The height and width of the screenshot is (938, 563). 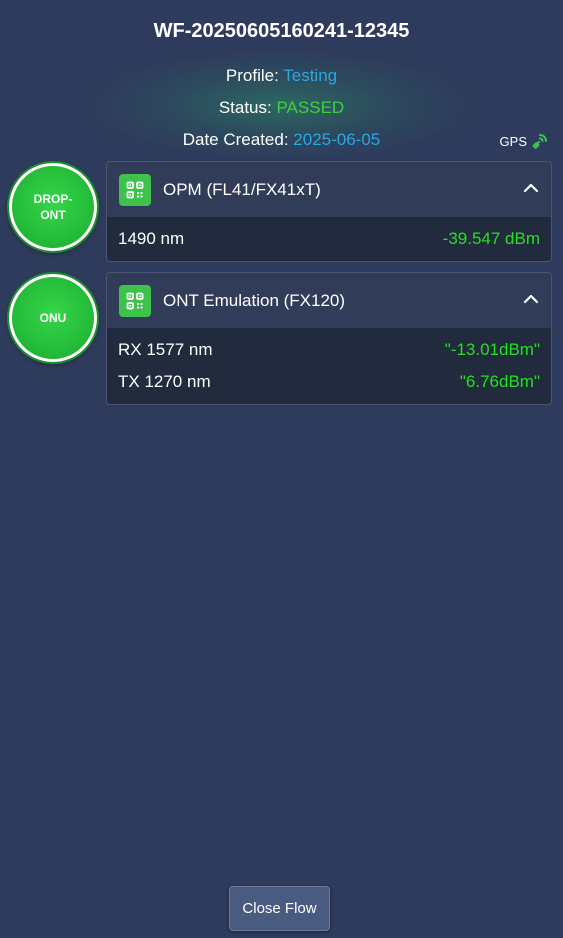 What do you see at coordinates (165, 349) in the screenshot?
I see `reading-key: RX 1577 nm` at bounding box center [165, 349].